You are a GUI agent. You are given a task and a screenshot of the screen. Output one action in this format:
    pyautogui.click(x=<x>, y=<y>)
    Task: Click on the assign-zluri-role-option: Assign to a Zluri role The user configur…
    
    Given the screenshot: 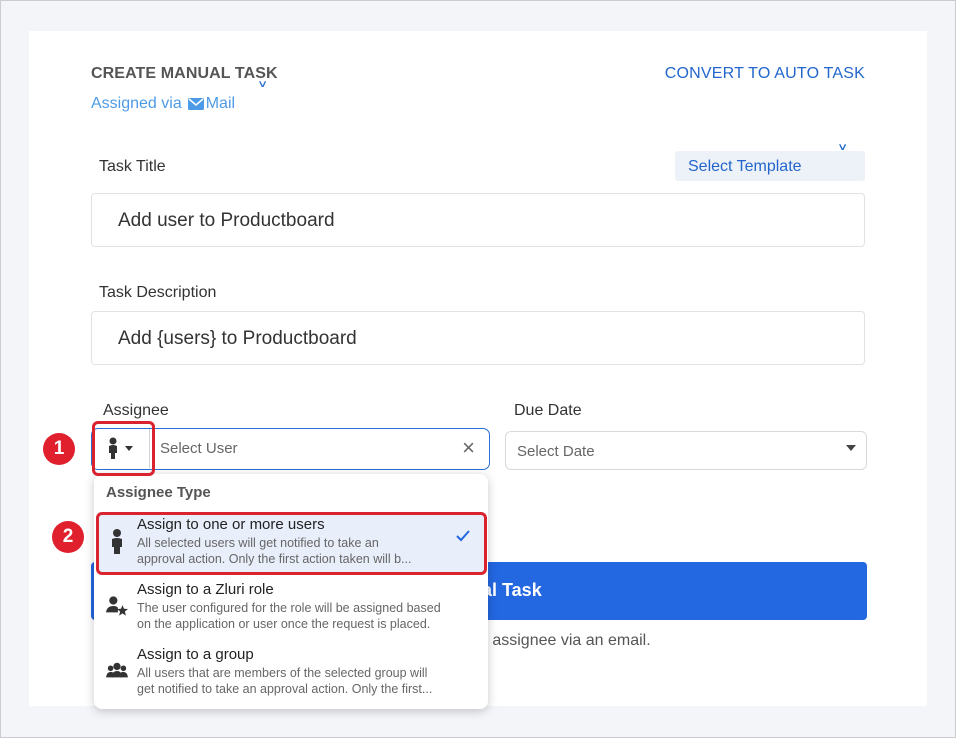 What is the action you would take?
    pyautogui.click(x=291, y=607)
    